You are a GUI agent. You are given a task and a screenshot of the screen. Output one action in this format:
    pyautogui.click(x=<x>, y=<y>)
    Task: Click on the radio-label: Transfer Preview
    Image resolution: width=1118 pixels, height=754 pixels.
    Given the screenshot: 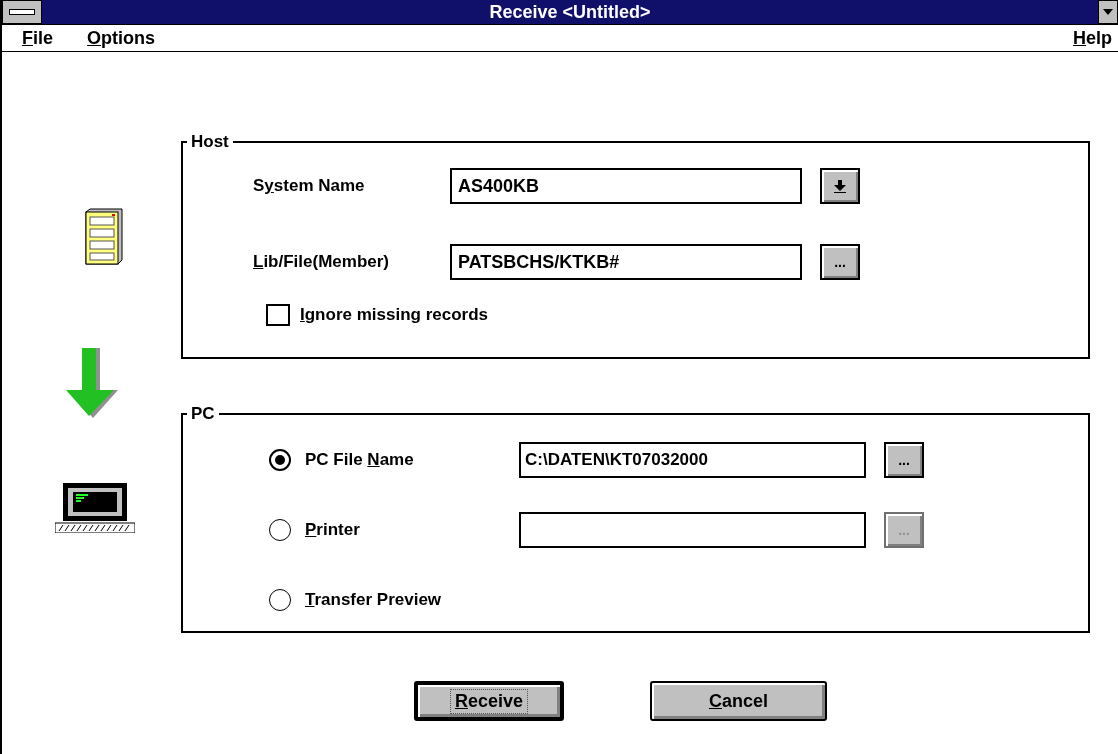 What is the action you would take?
    pyautogui.click(x=374, y=600)
    